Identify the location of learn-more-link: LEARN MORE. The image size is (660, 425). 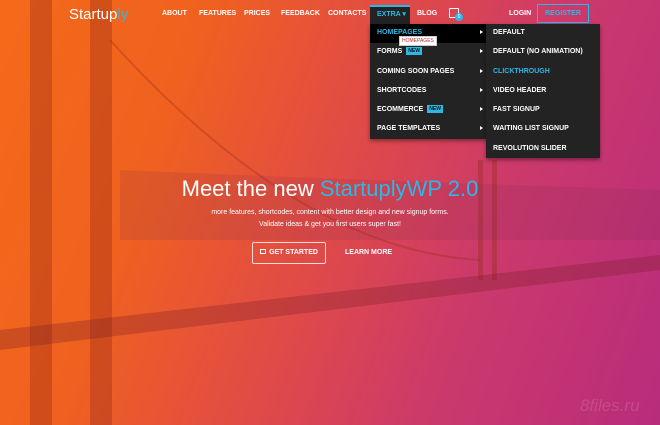
(368, 252).